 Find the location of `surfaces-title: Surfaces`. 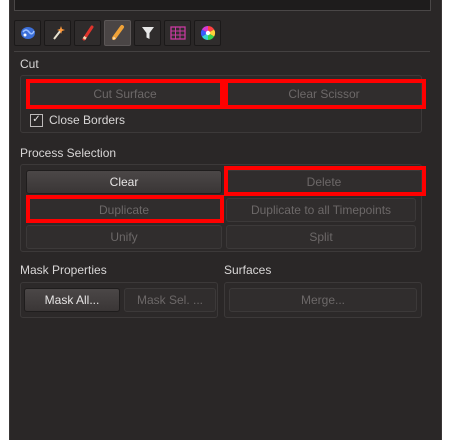

surfaces-title: Surfaces is located at coordinates (248, 270).